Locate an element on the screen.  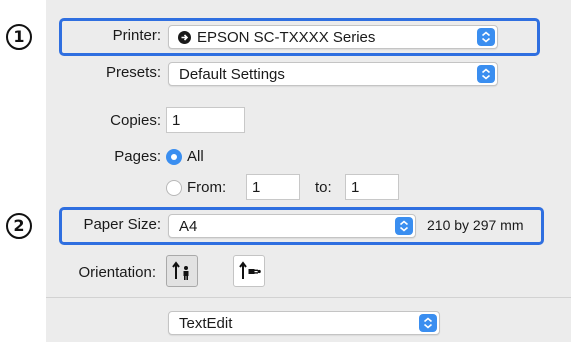
pages-from-label: From: is located at coordinates (207, 187).